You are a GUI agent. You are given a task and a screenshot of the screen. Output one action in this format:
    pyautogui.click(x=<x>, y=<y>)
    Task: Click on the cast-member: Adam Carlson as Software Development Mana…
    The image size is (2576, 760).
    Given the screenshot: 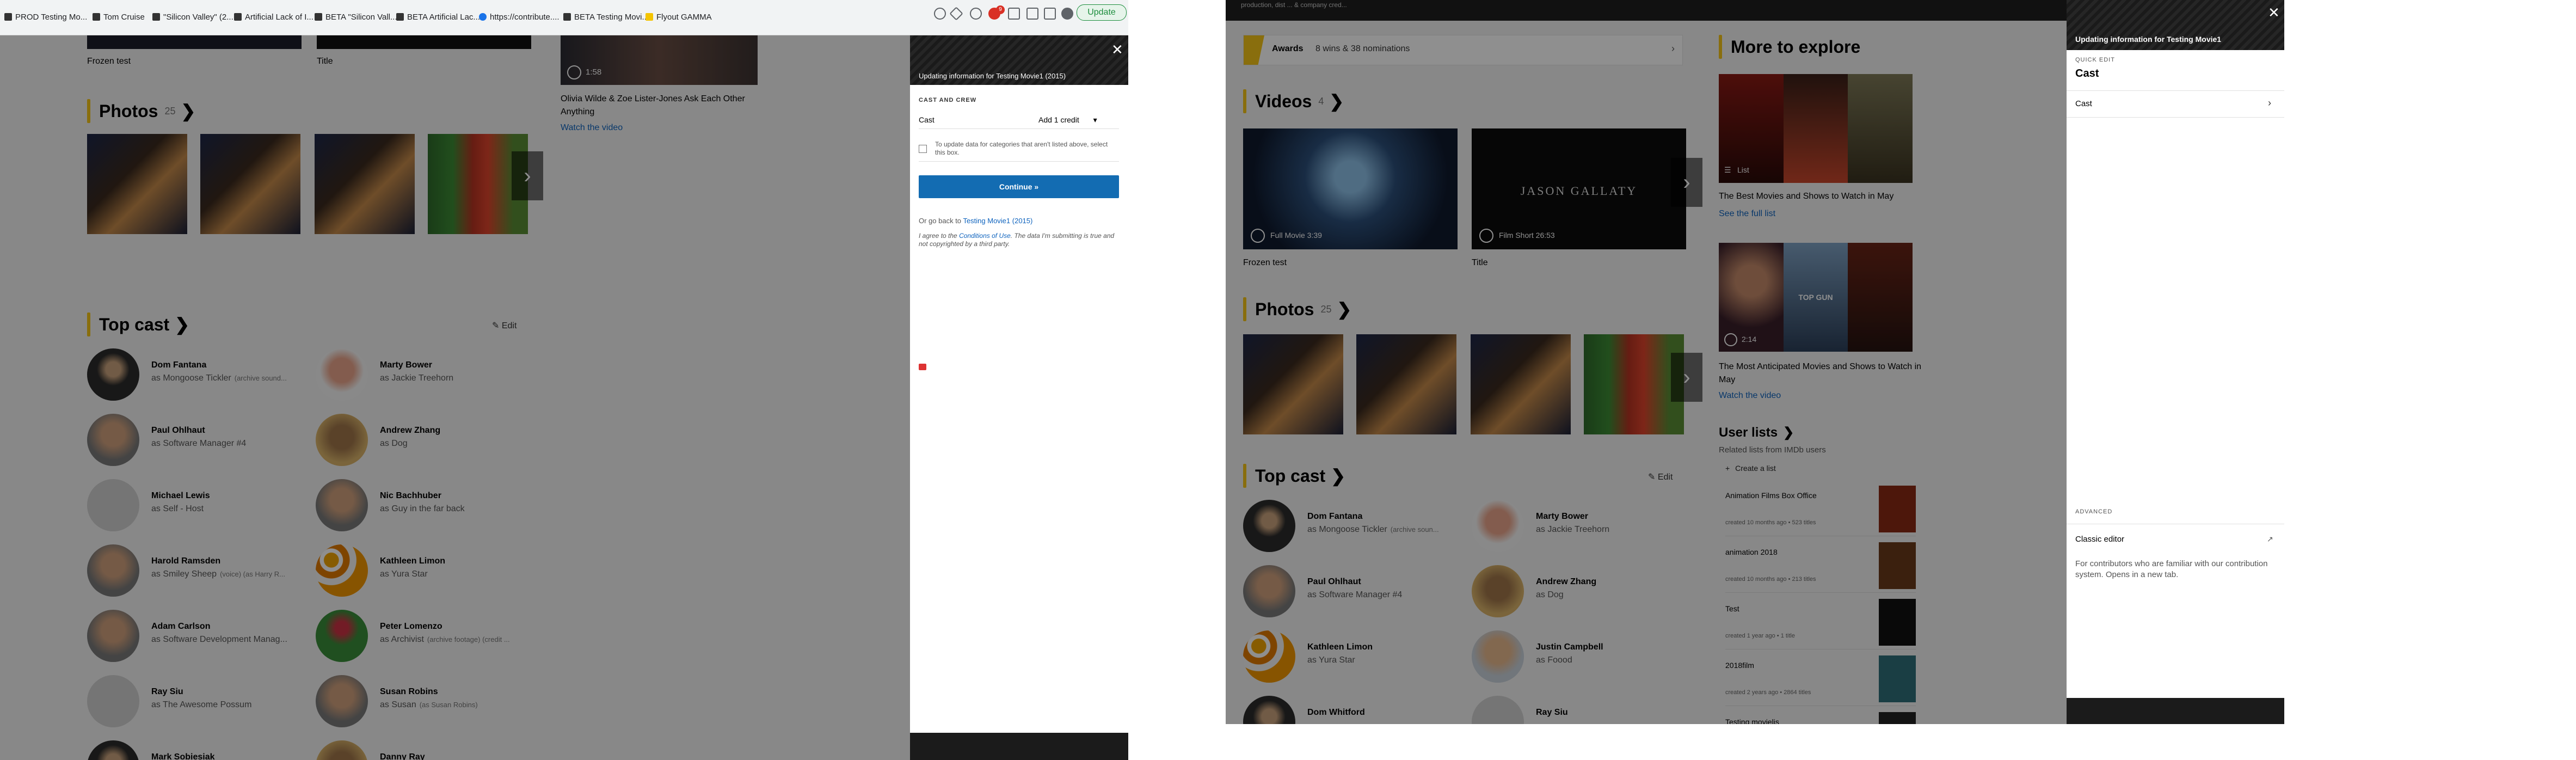 What is the action you would take?
    pyautogui.click(x=190, y=636)
    